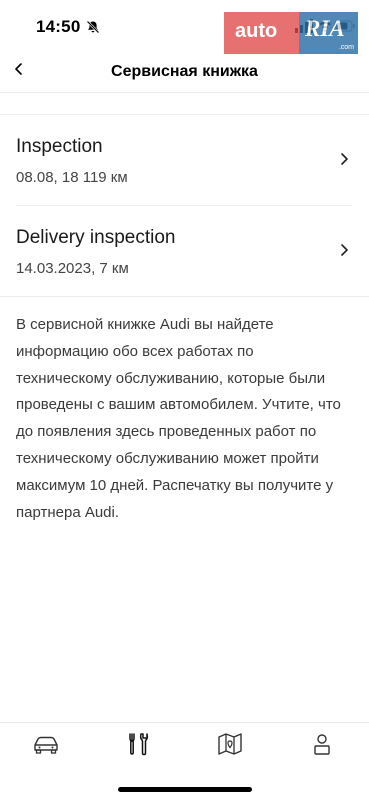 This screenshot has width=369, height=800. I want to click on tab-map, so click(230, 746).